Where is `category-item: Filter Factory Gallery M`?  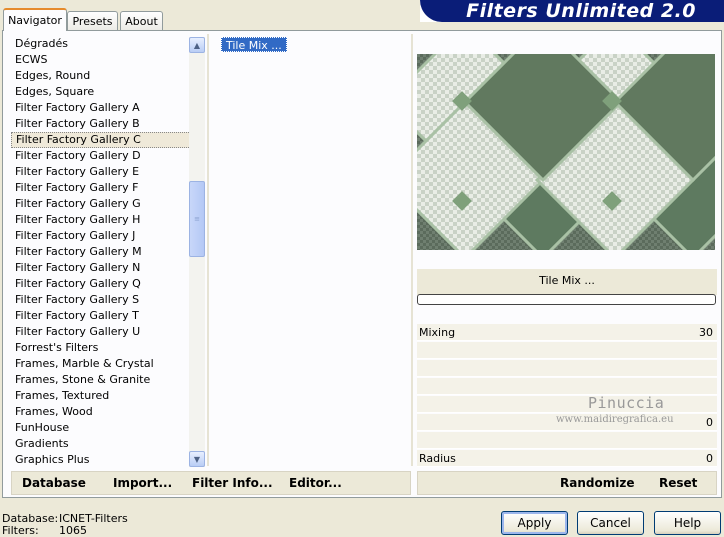
category-item: Filter Factory Gallery M is located at coordinates (101, 252).